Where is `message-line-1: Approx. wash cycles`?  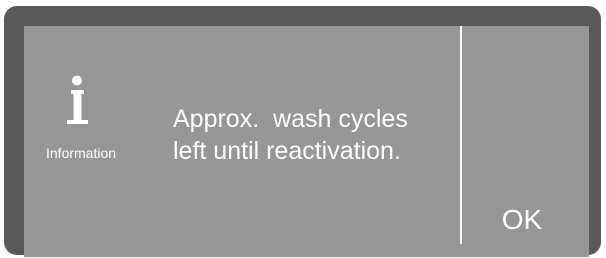
message-line-1: Approx. wash cycles is located at coordinates (290, 119).